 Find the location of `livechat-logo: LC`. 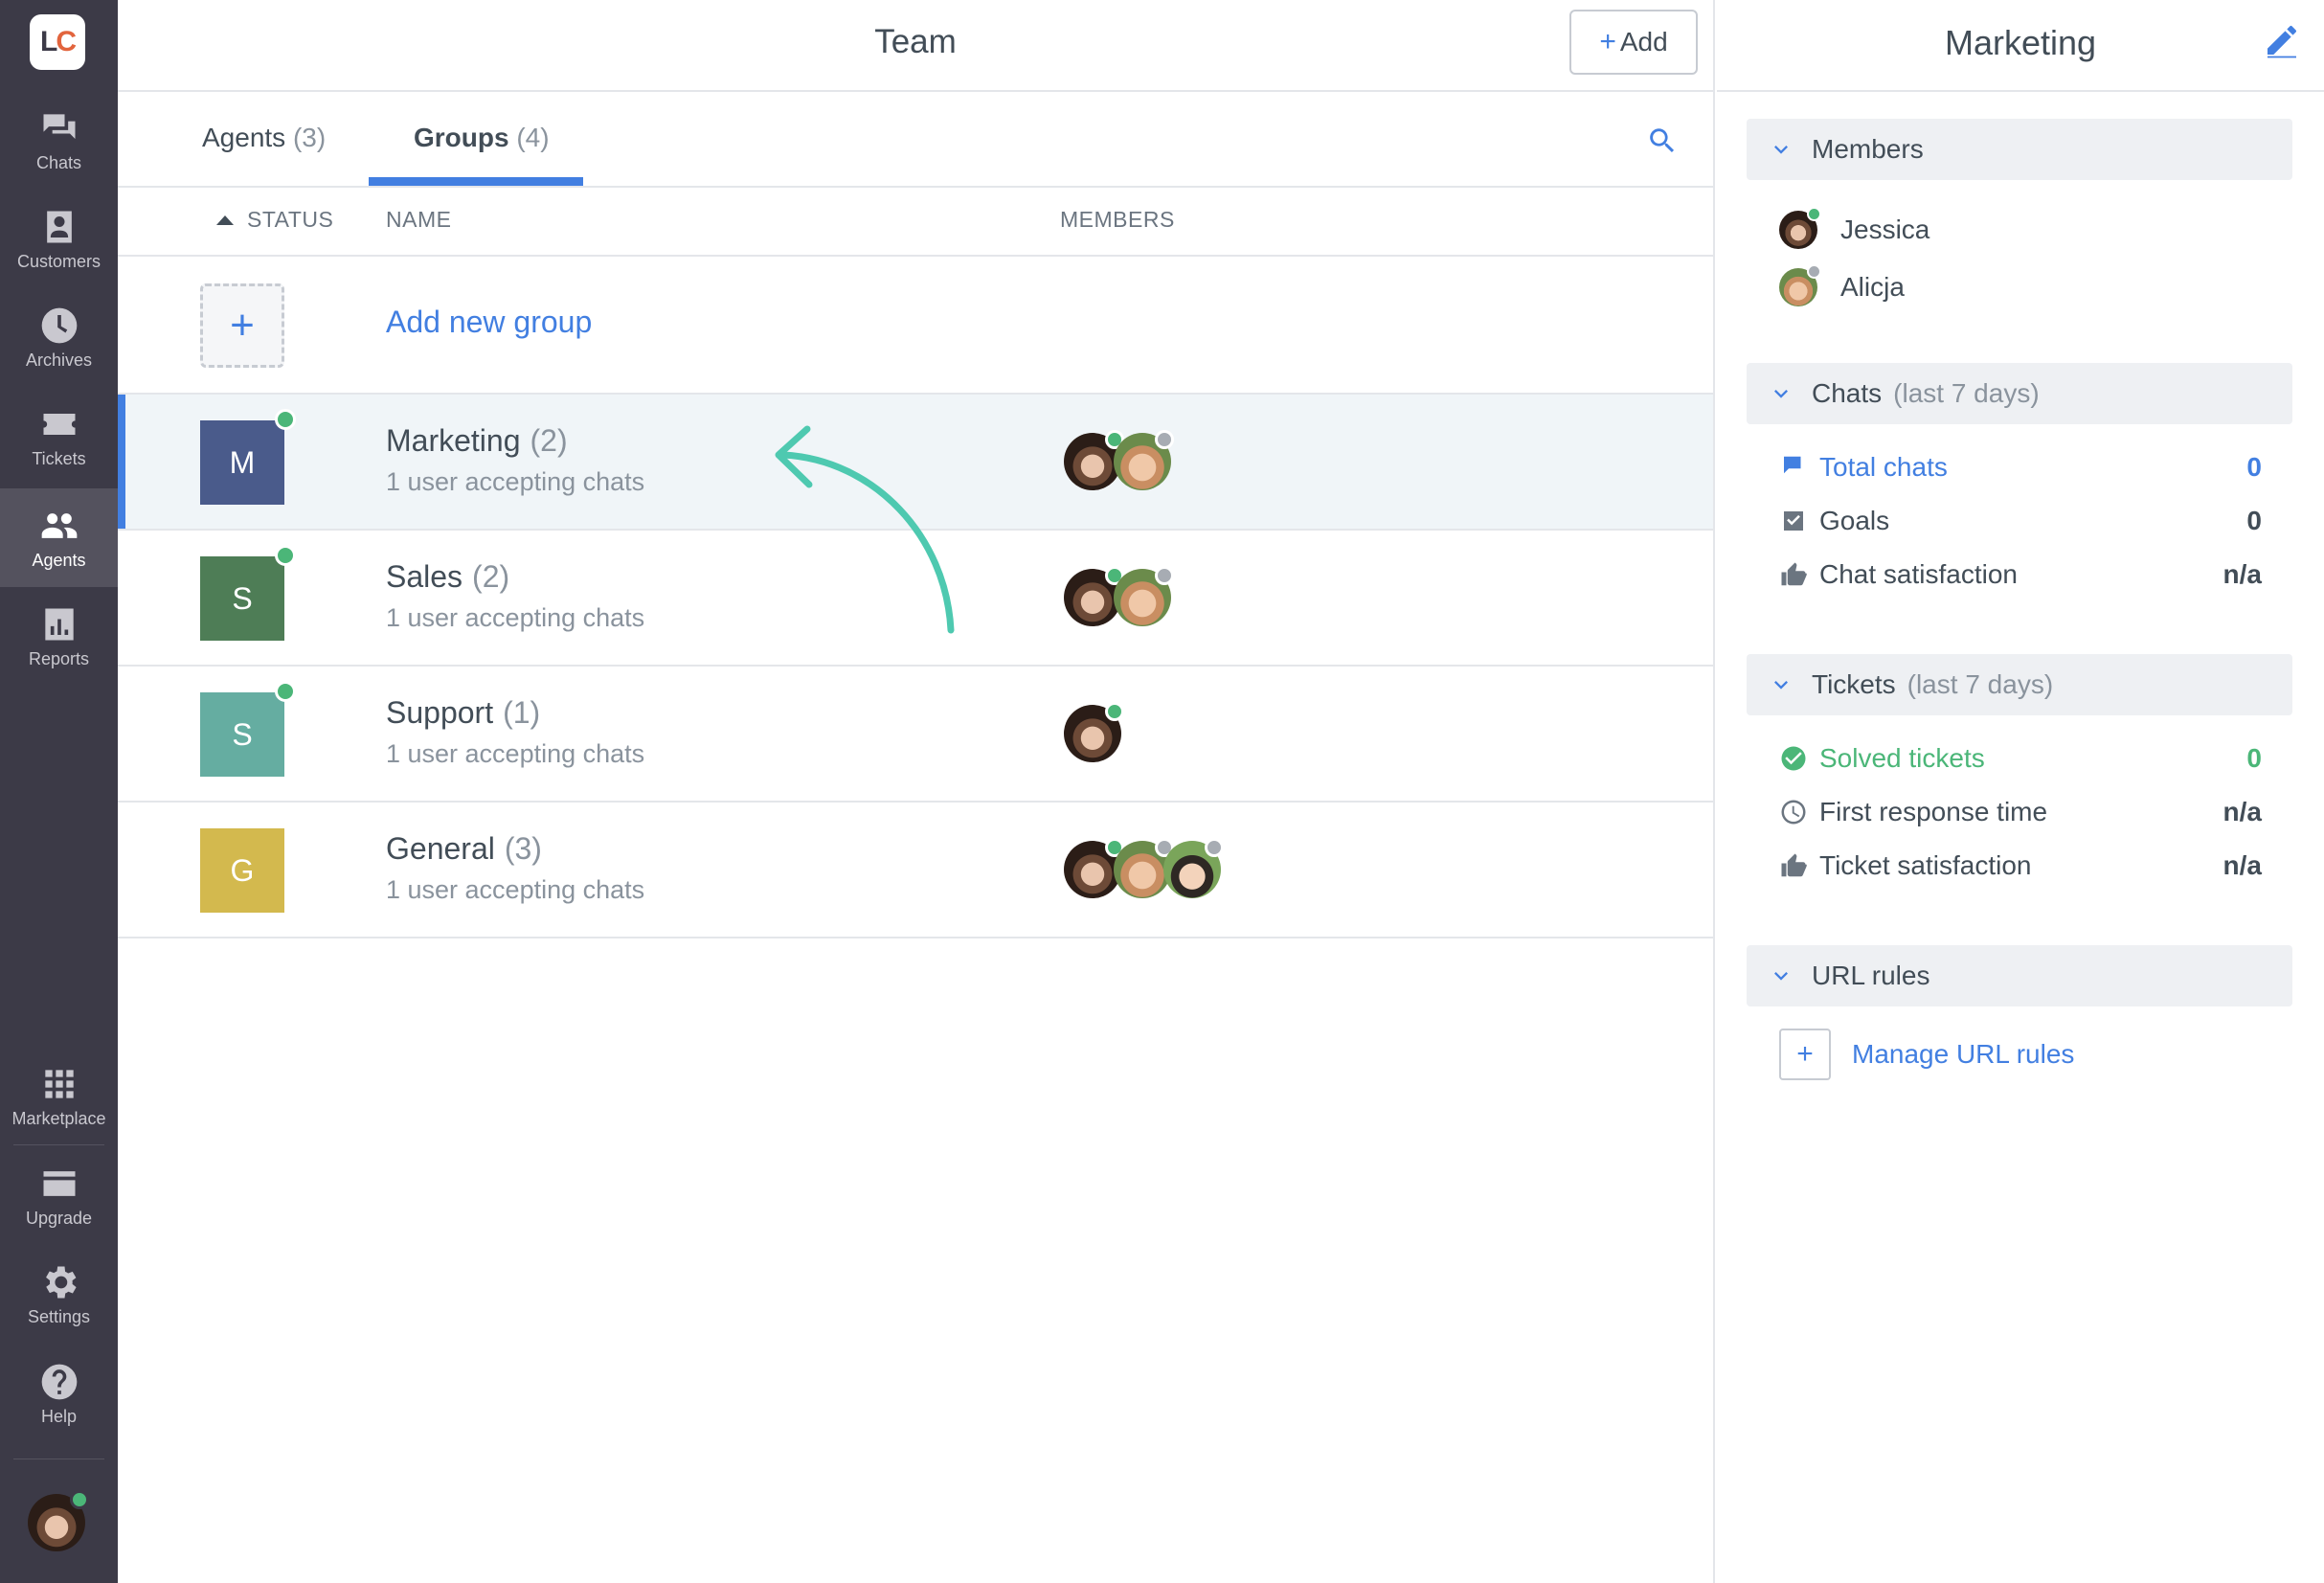

livechat-logo: LC is located at coordinates (58, 42).